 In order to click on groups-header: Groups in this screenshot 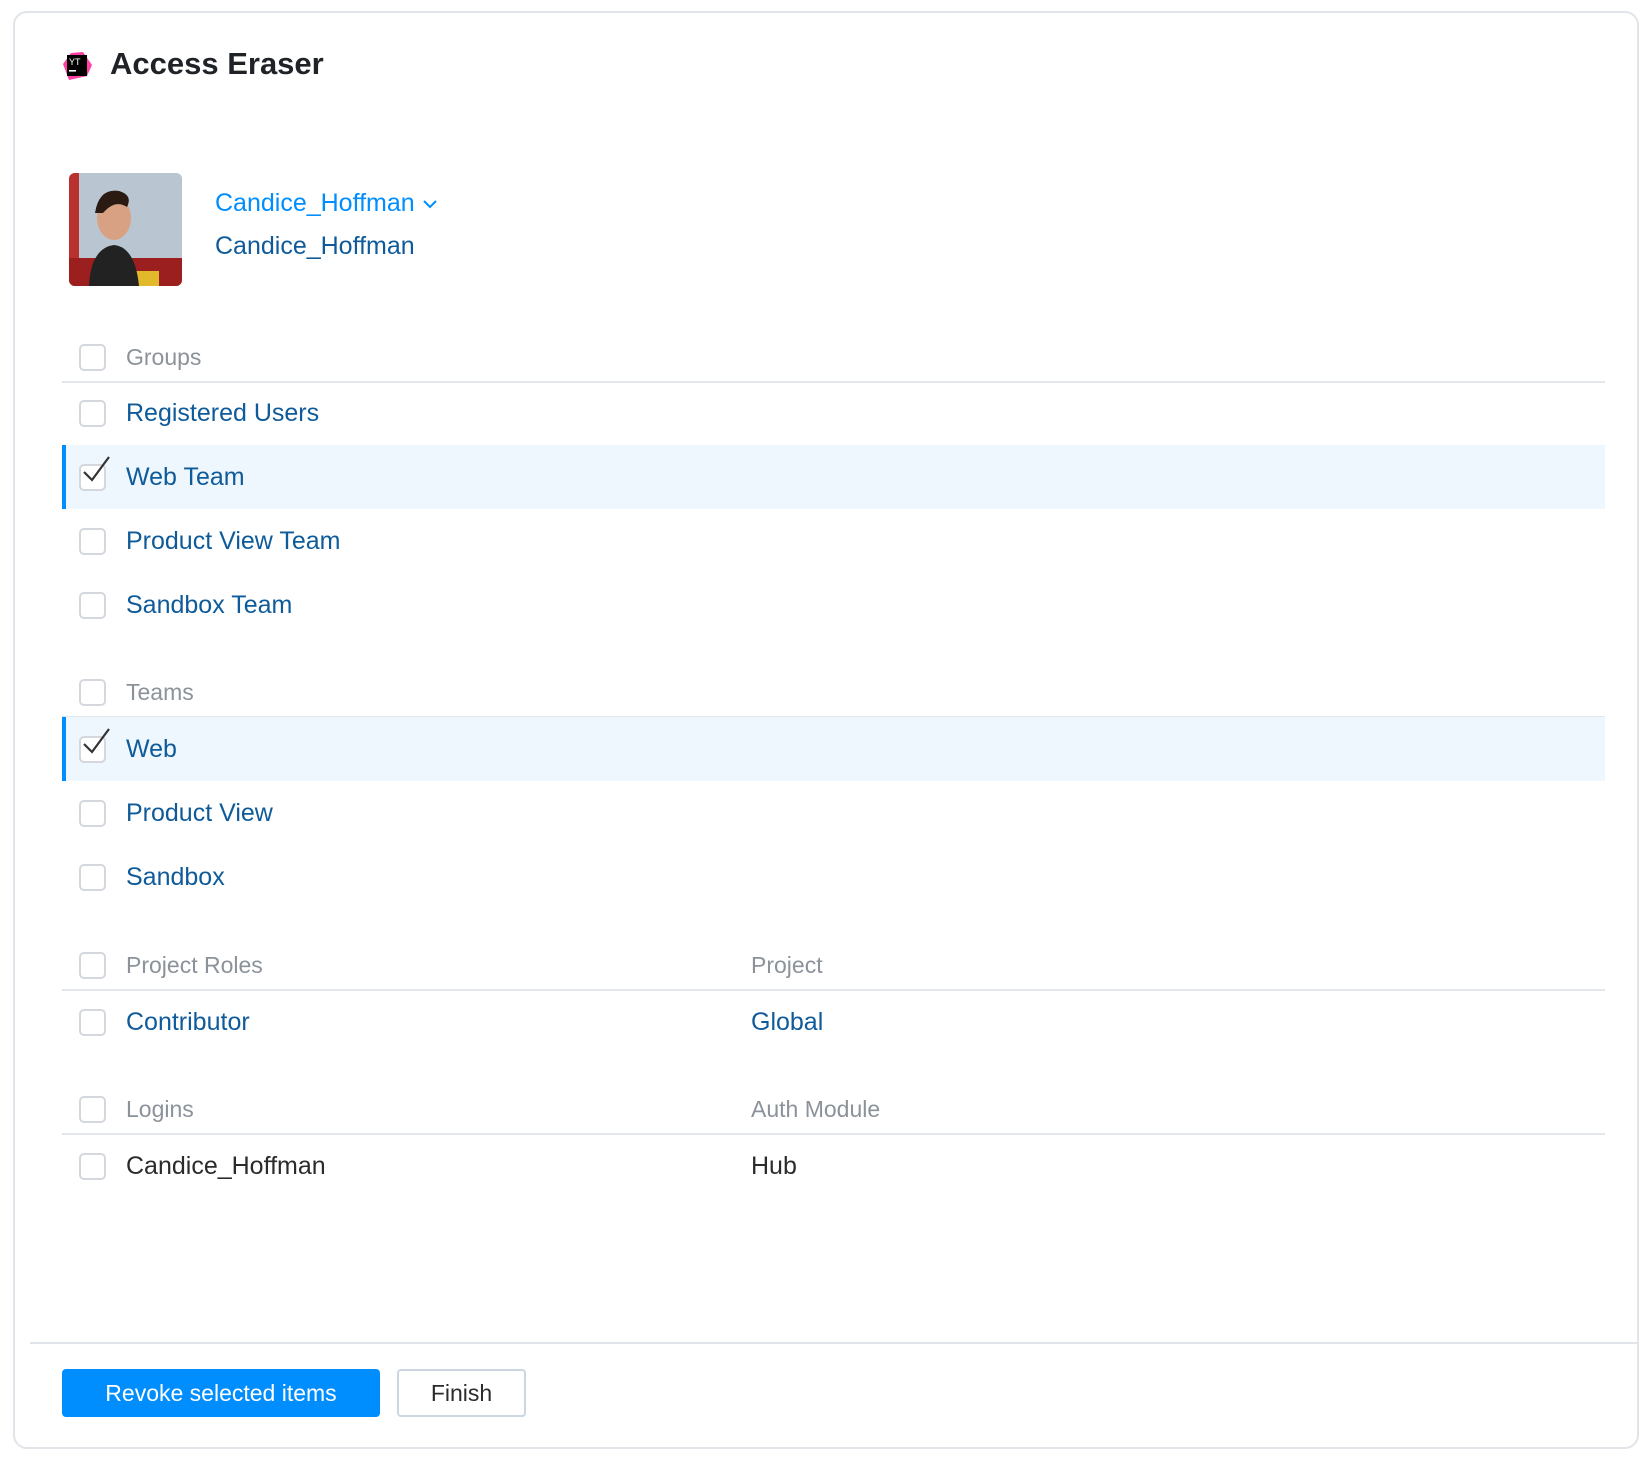, I will do `click(833, 357)`.